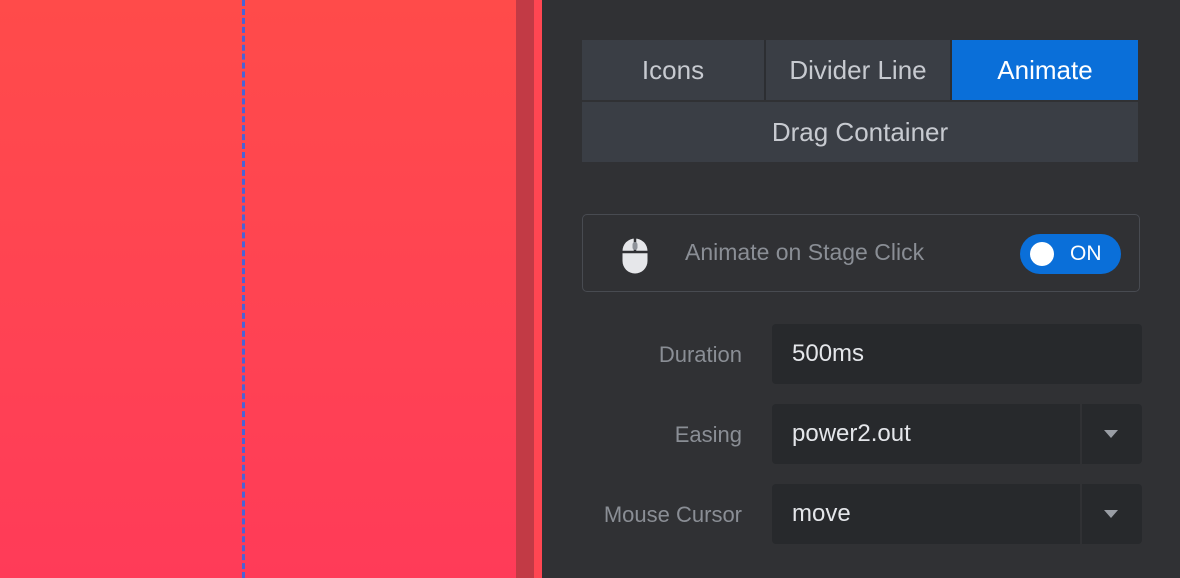 Image resolution: width=1180 pixels, height=578 pixels. I want to click on stage-click-switch: ON, so click(1070, 254).